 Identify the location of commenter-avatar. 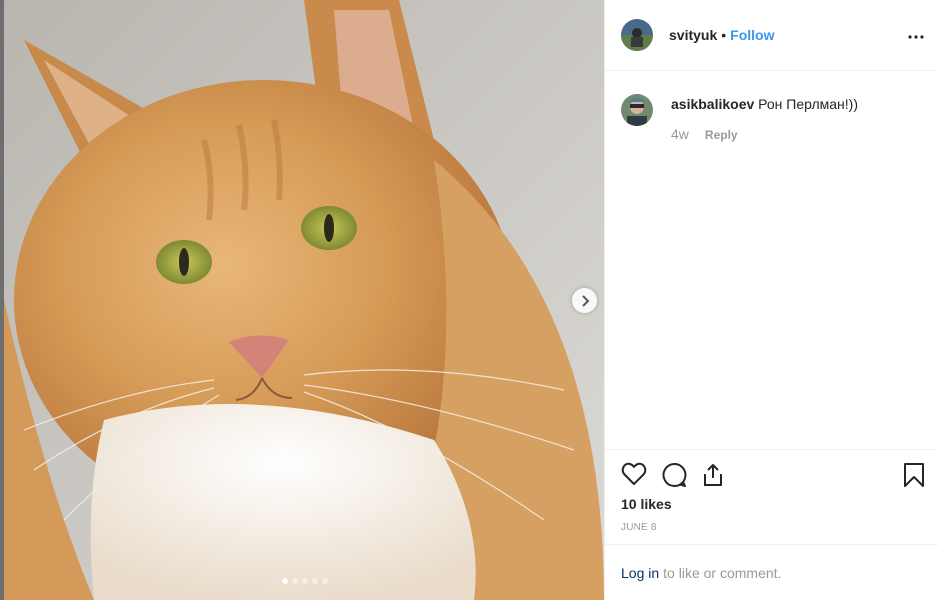
(637, 110).